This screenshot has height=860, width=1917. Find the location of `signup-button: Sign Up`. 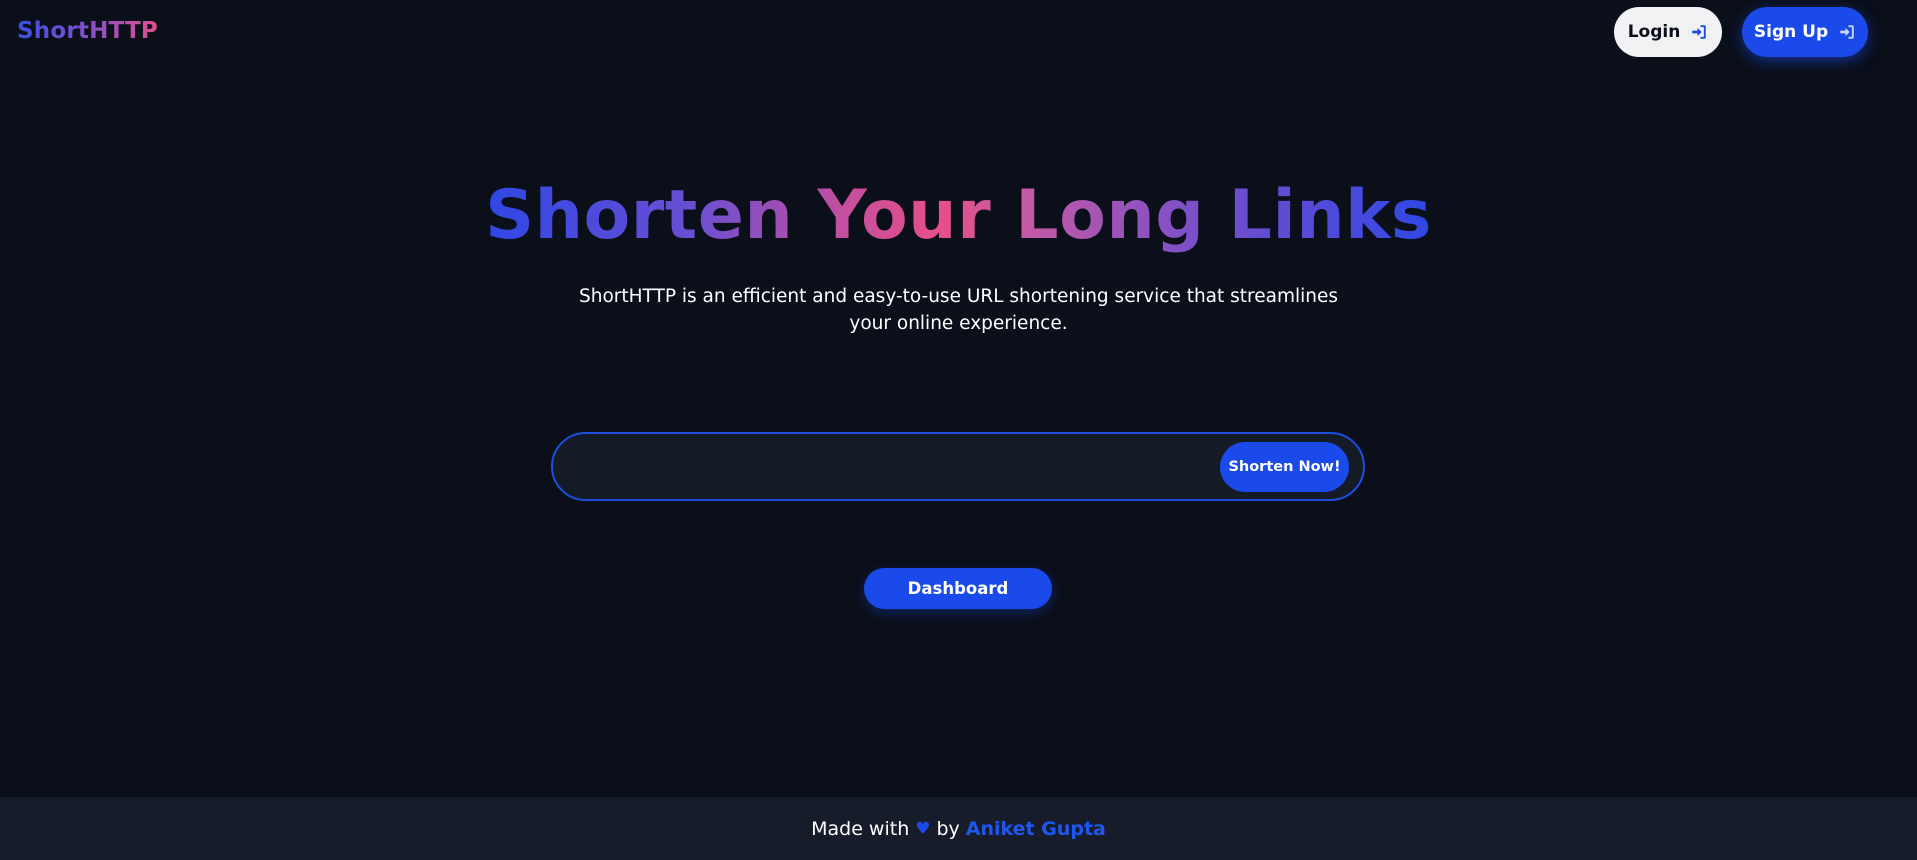

signup-button: Sign Up is located at coordinates (1805, 32).